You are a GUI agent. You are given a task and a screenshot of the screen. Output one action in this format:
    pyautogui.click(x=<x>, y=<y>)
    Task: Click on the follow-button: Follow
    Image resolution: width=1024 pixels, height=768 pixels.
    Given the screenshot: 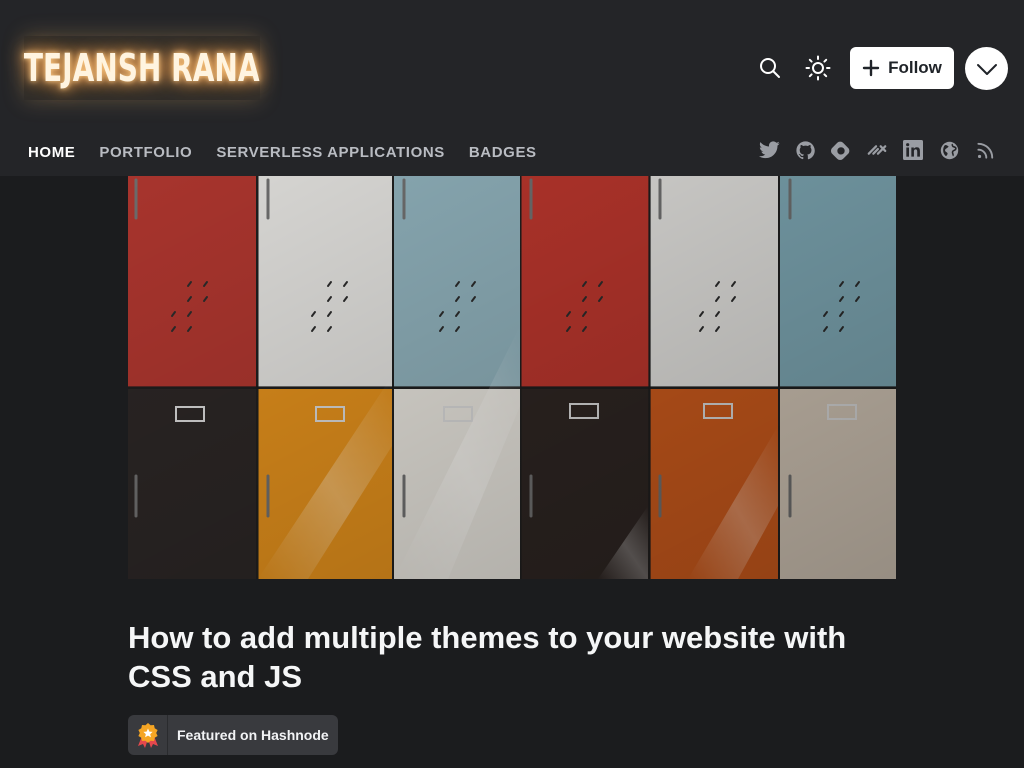 What is the action you would take?
    pyautogui.click(x=902, y=68)
    